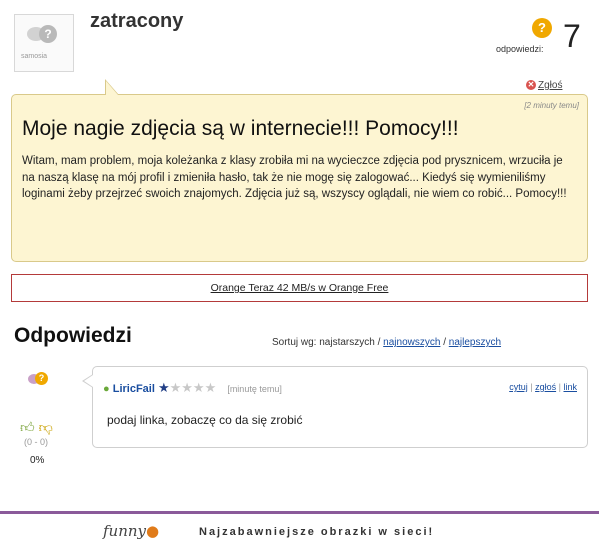 The image size is (599, 557). What do you see at coordinates (73, 335) in the screenshot?
I see `answers-heading: Odpowiedzi` at bounding box center [73, 335].